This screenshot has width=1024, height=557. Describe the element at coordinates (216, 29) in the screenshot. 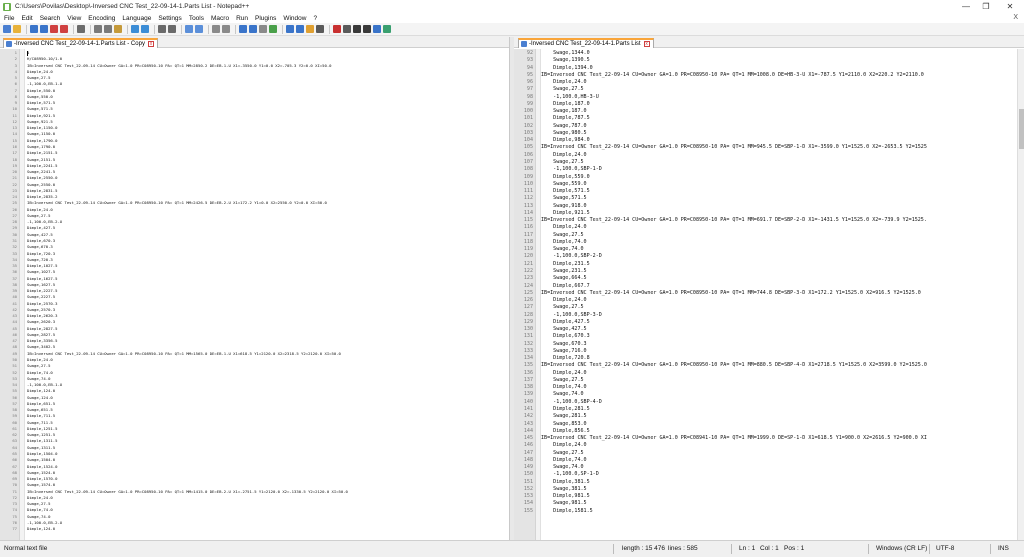

I see `sync-v-icon` at that location.